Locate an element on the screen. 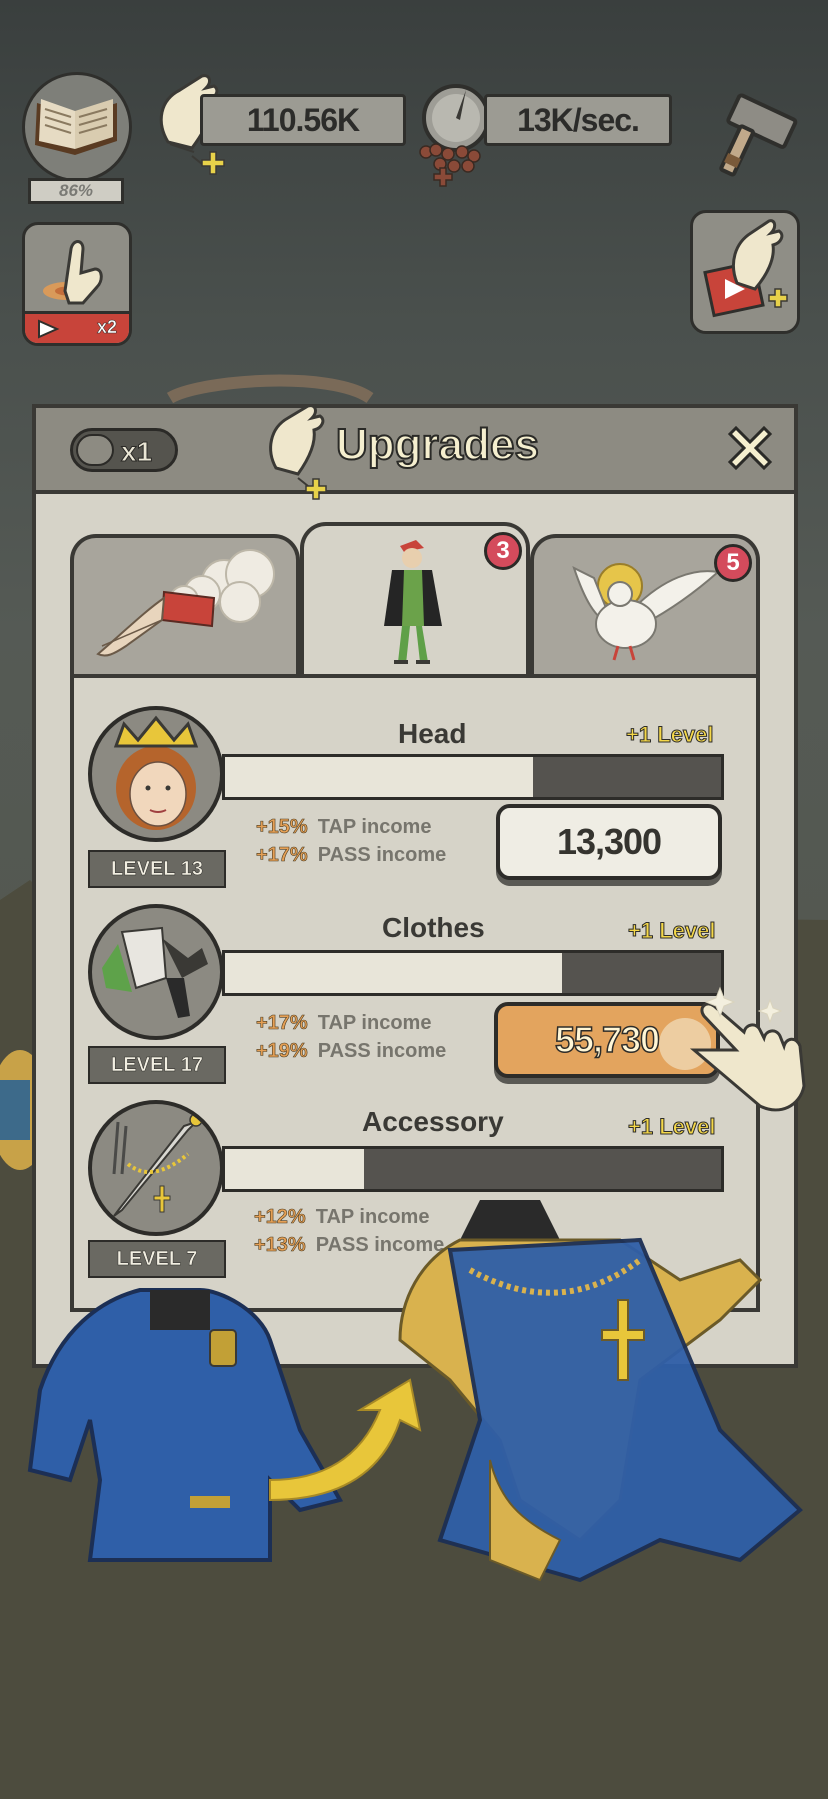 The width and height of the screenshot is (828, 1799). clothes-tap-bonus: +17% TAP income is located at coordinates (344, 1023).